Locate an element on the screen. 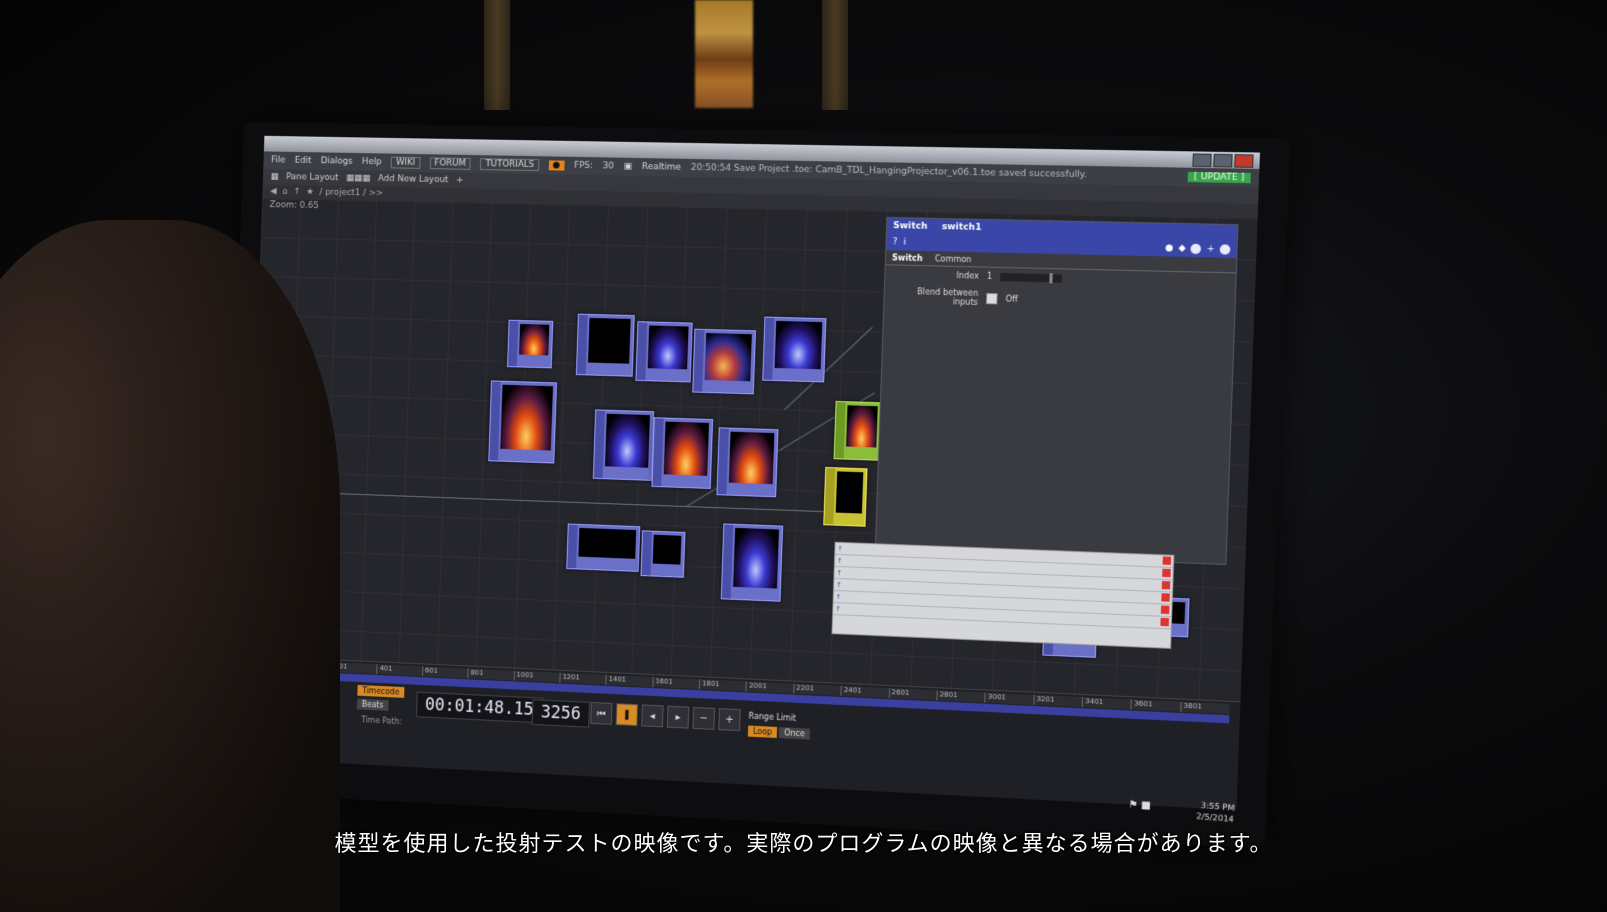 This screenshot has height=912, width=1607. beats-button: Beats is located at coordinates (372, 704).